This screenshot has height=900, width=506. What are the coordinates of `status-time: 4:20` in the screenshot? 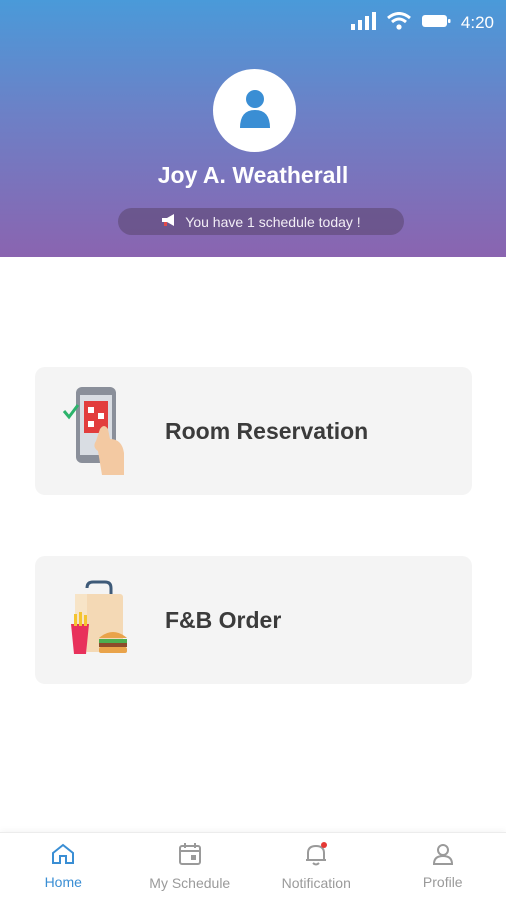 It's located at (477, 22).